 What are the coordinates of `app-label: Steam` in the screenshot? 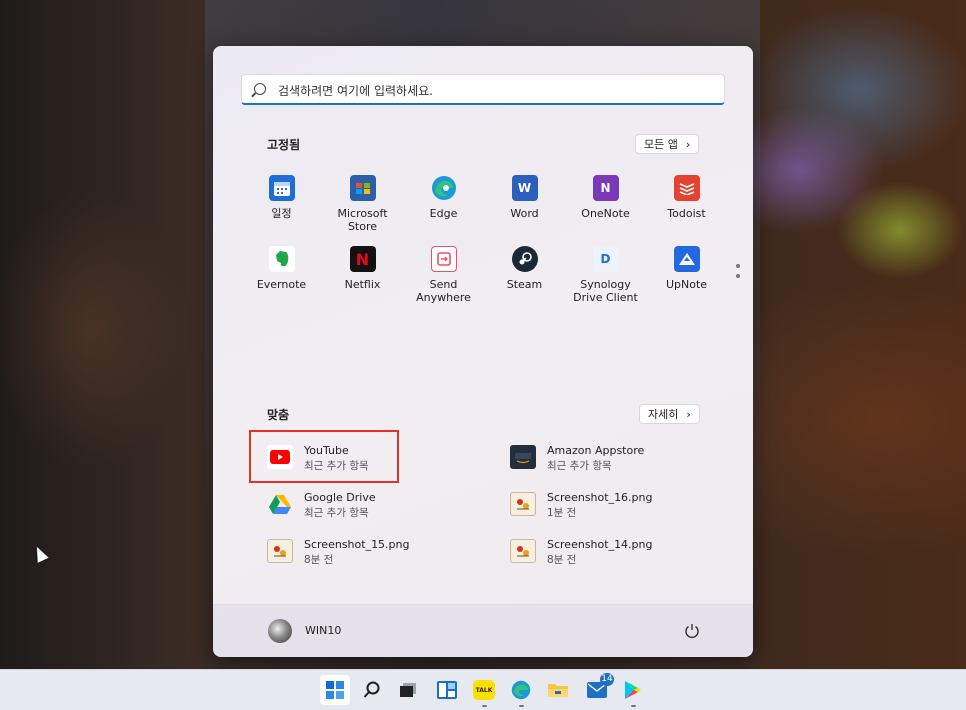 It's located at (524, 284).